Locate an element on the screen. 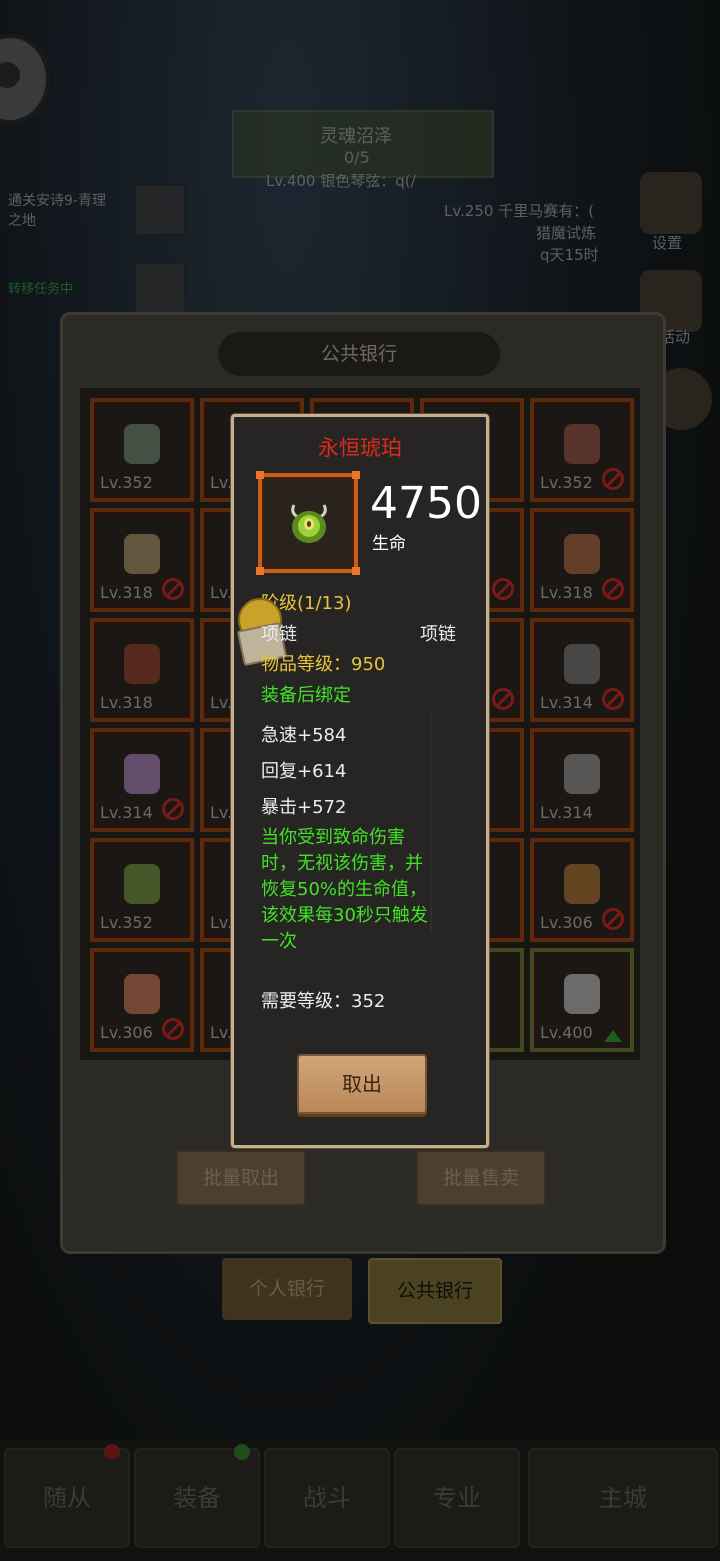 The image size is (720, 1561). quest-line: Lv.400 银色琴弦：q(/ is located at coordinates (341, 181).